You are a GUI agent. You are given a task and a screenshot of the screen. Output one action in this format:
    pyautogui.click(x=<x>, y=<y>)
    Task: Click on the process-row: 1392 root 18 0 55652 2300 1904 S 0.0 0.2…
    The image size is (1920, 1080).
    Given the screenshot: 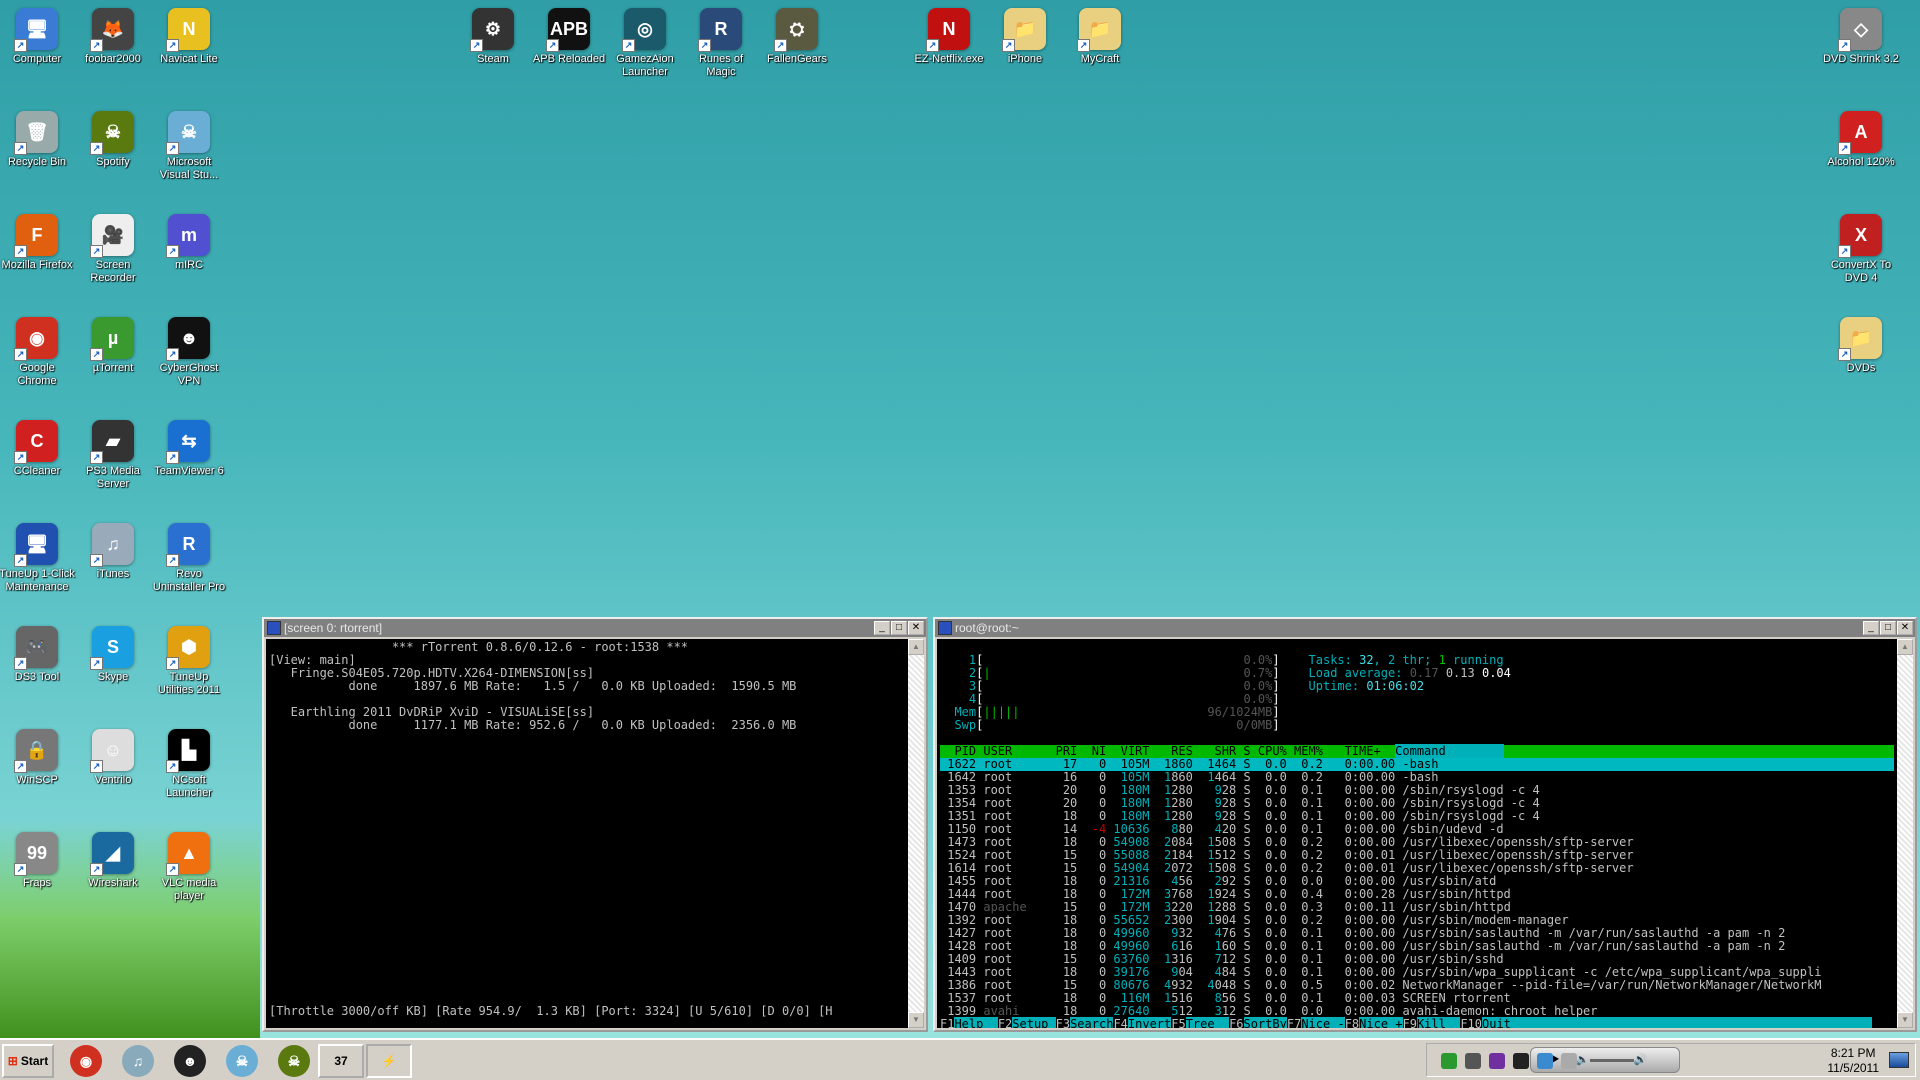 What is the action you would take?
    pyautogui.click(x=1254, y=920)
    